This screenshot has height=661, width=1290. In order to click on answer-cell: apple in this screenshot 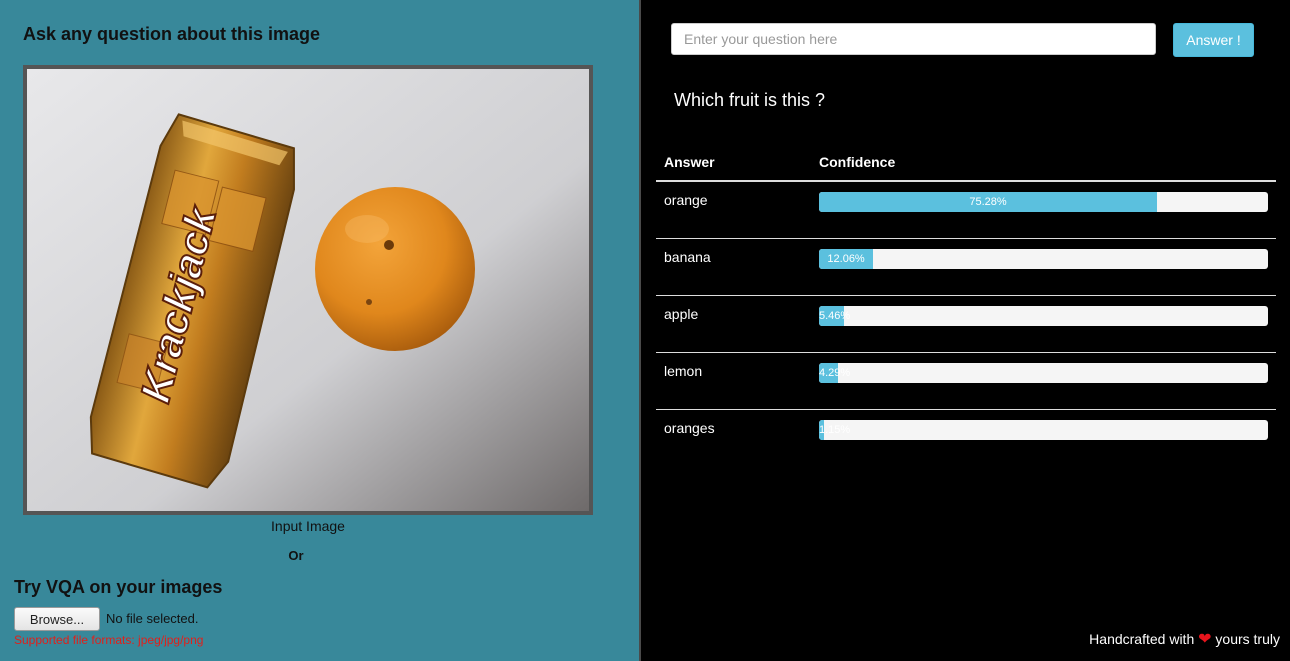, I will do `click(733, 323)`.